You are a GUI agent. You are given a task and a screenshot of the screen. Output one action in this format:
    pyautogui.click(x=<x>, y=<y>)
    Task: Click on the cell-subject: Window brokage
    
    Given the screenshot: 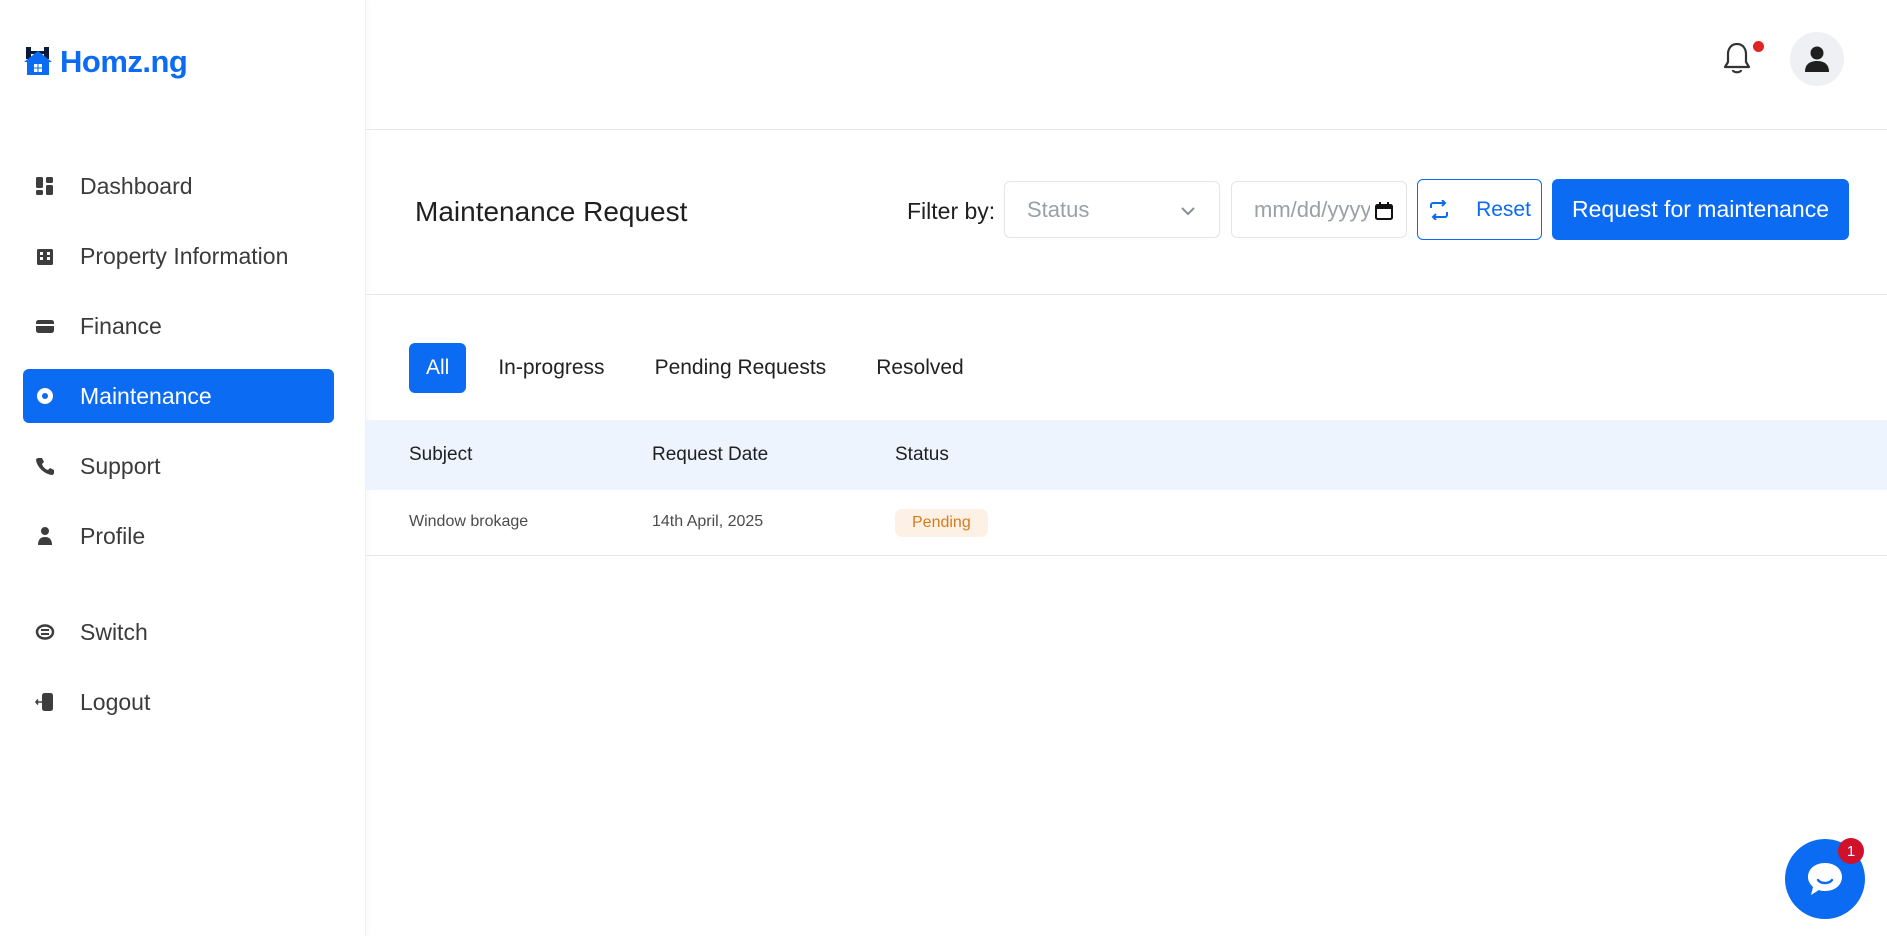 What is the action you would take?
    pyautogui.click(x=469, y=521)
    